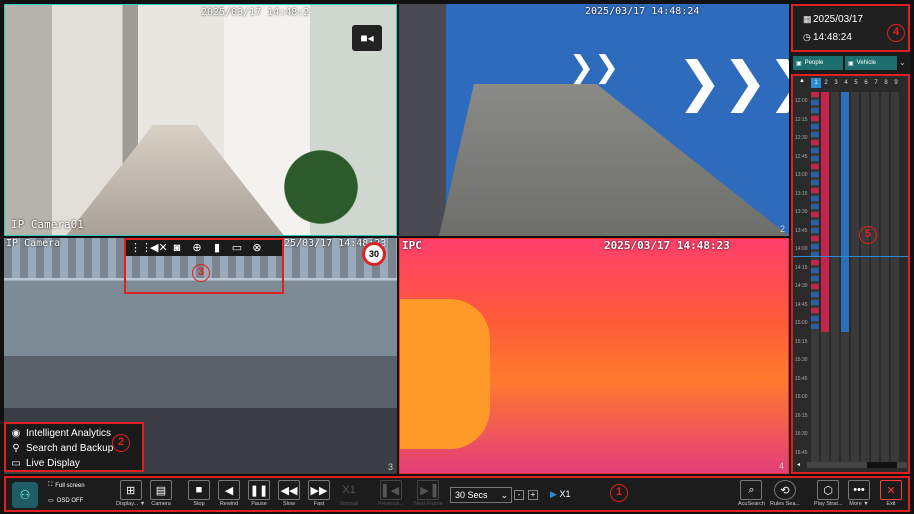 This screenshot has height=514, width=914. What do you see at coordinates (412, 245) in the screenshot?
I see `cam4-label: IPC` at bounding box center [412, 245].